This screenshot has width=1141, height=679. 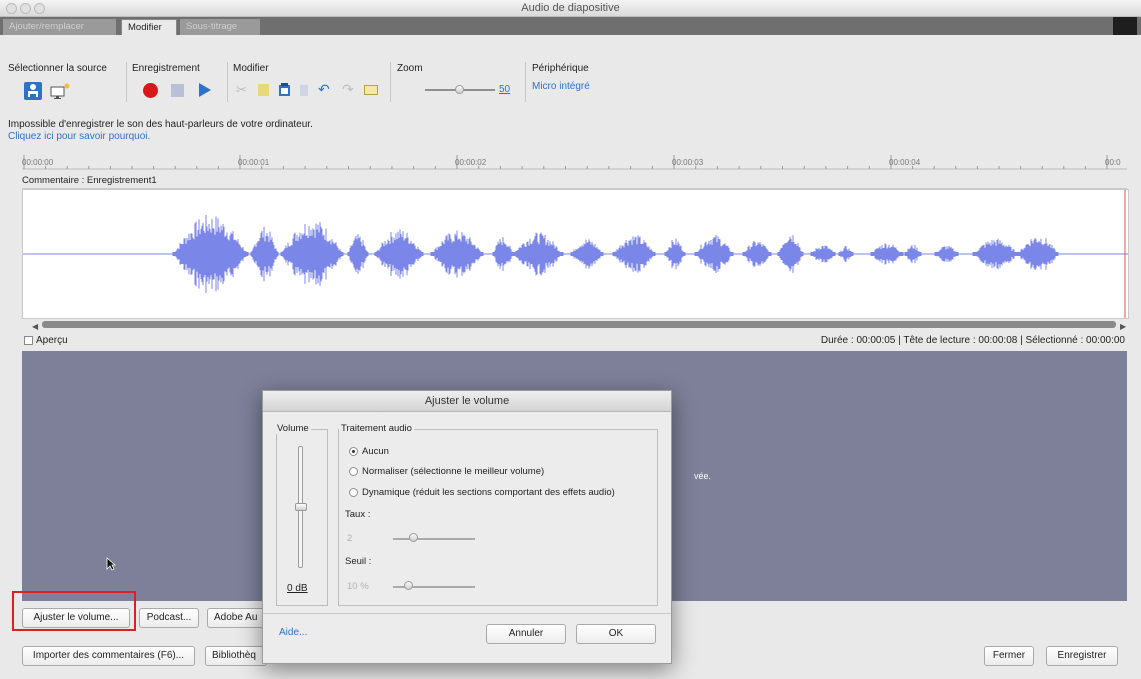 I want to click on timeline-tick-label: 00:00:01, so click(x=254, y=162).